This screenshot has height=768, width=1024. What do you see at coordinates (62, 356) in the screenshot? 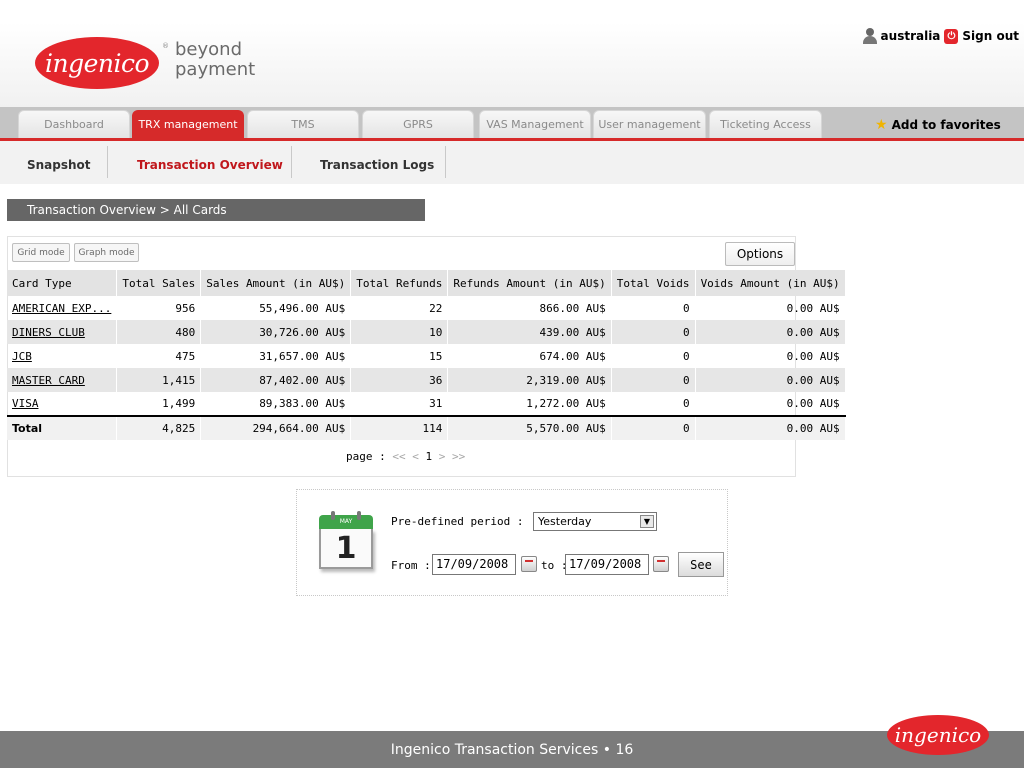
I see `cell-card-type: JCB` at bounding box center [62, 356].